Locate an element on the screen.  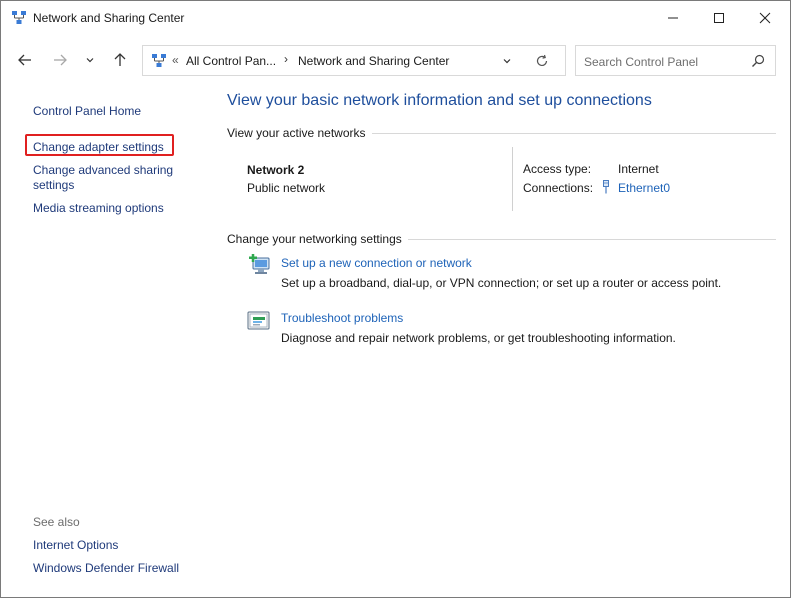
new-connection-icon is located at coordinates (259, 264).